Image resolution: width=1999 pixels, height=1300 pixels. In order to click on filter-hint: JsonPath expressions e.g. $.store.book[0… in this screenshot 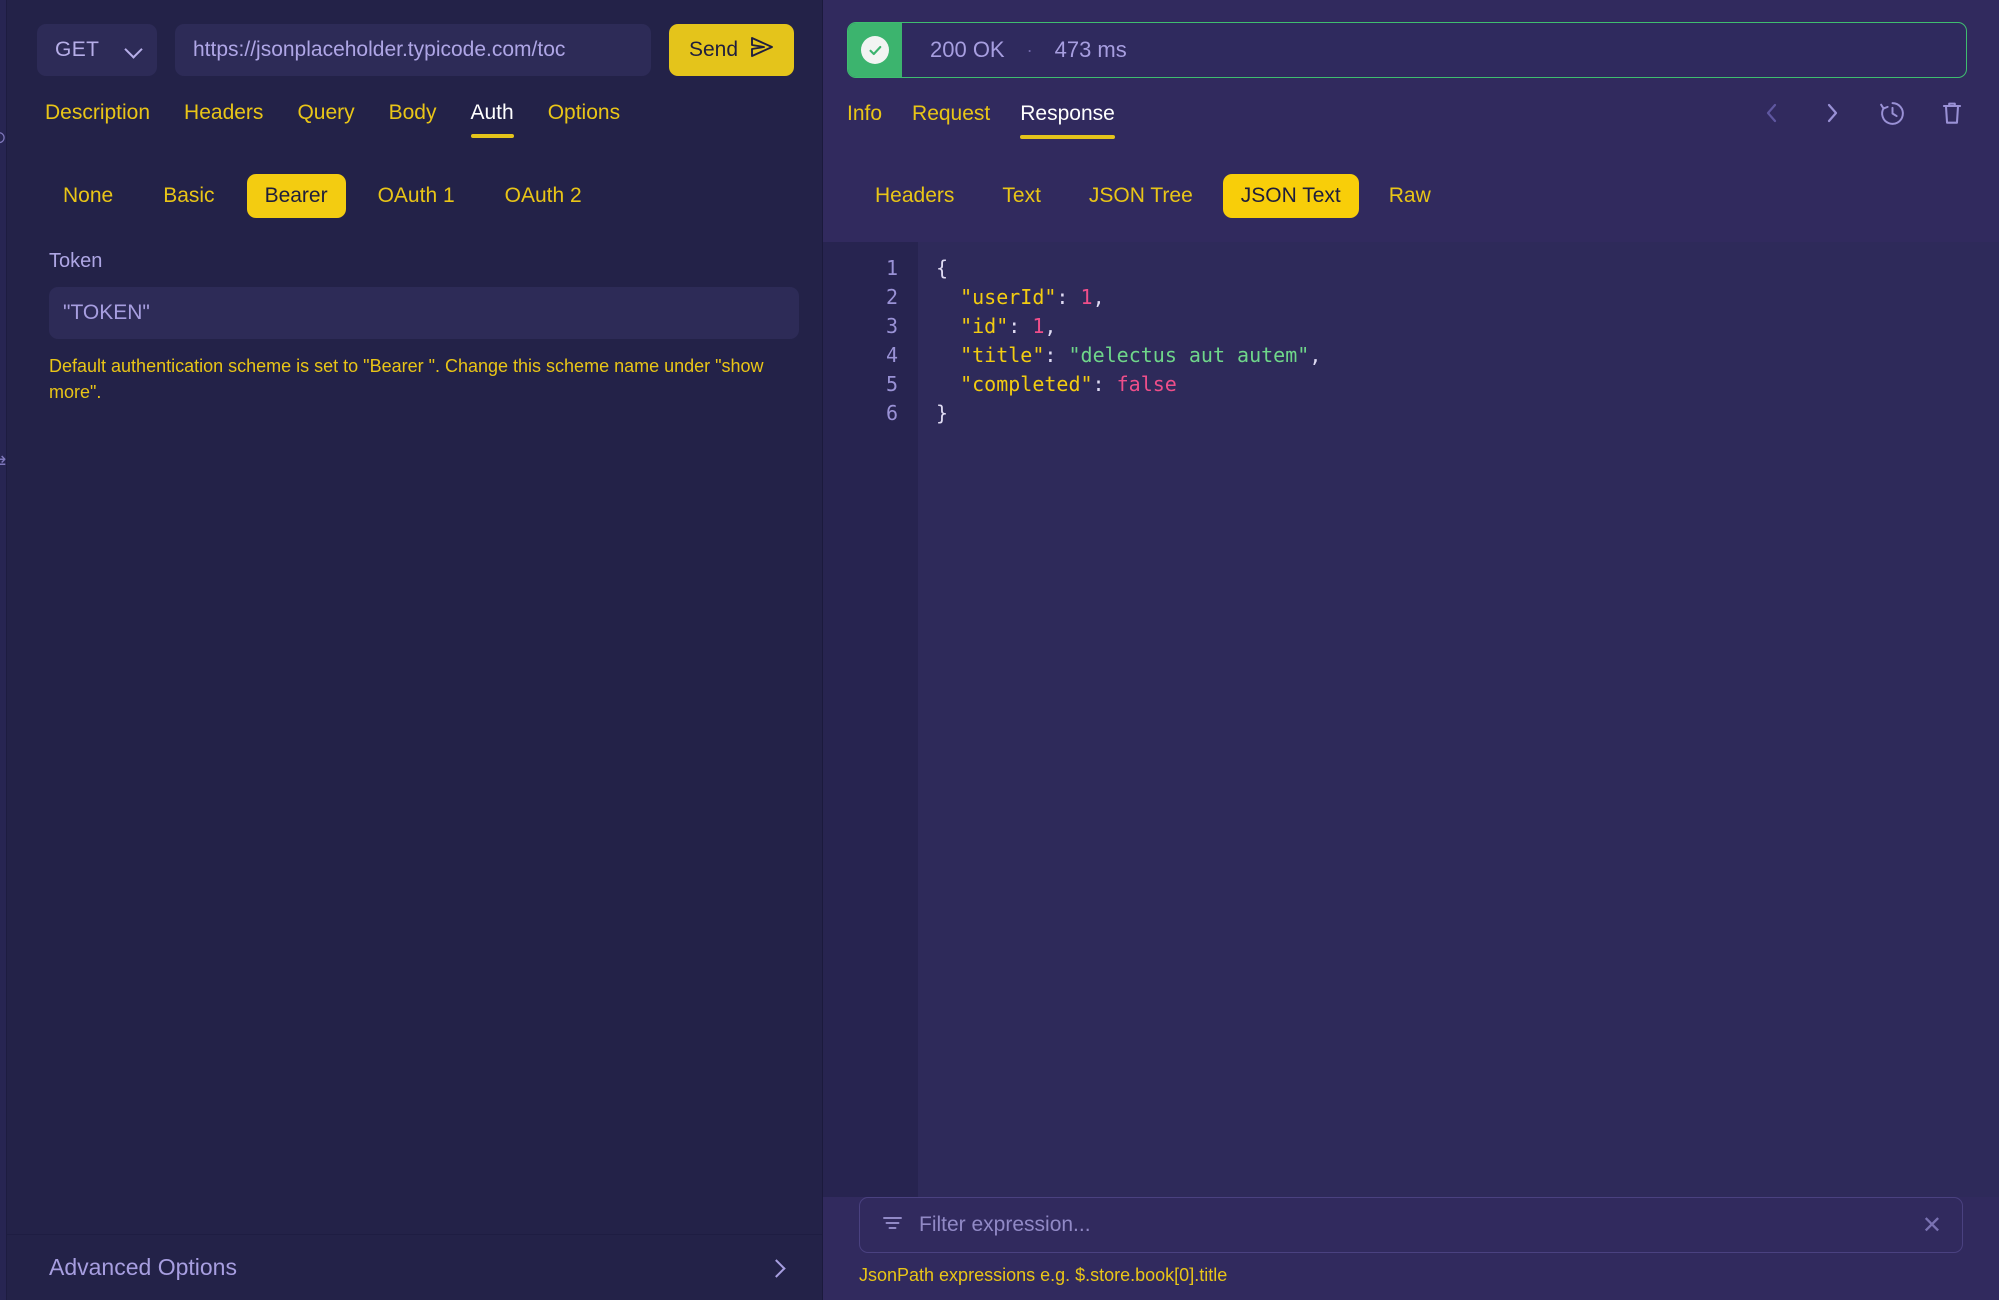, I will do `click(1043, 1275)`.